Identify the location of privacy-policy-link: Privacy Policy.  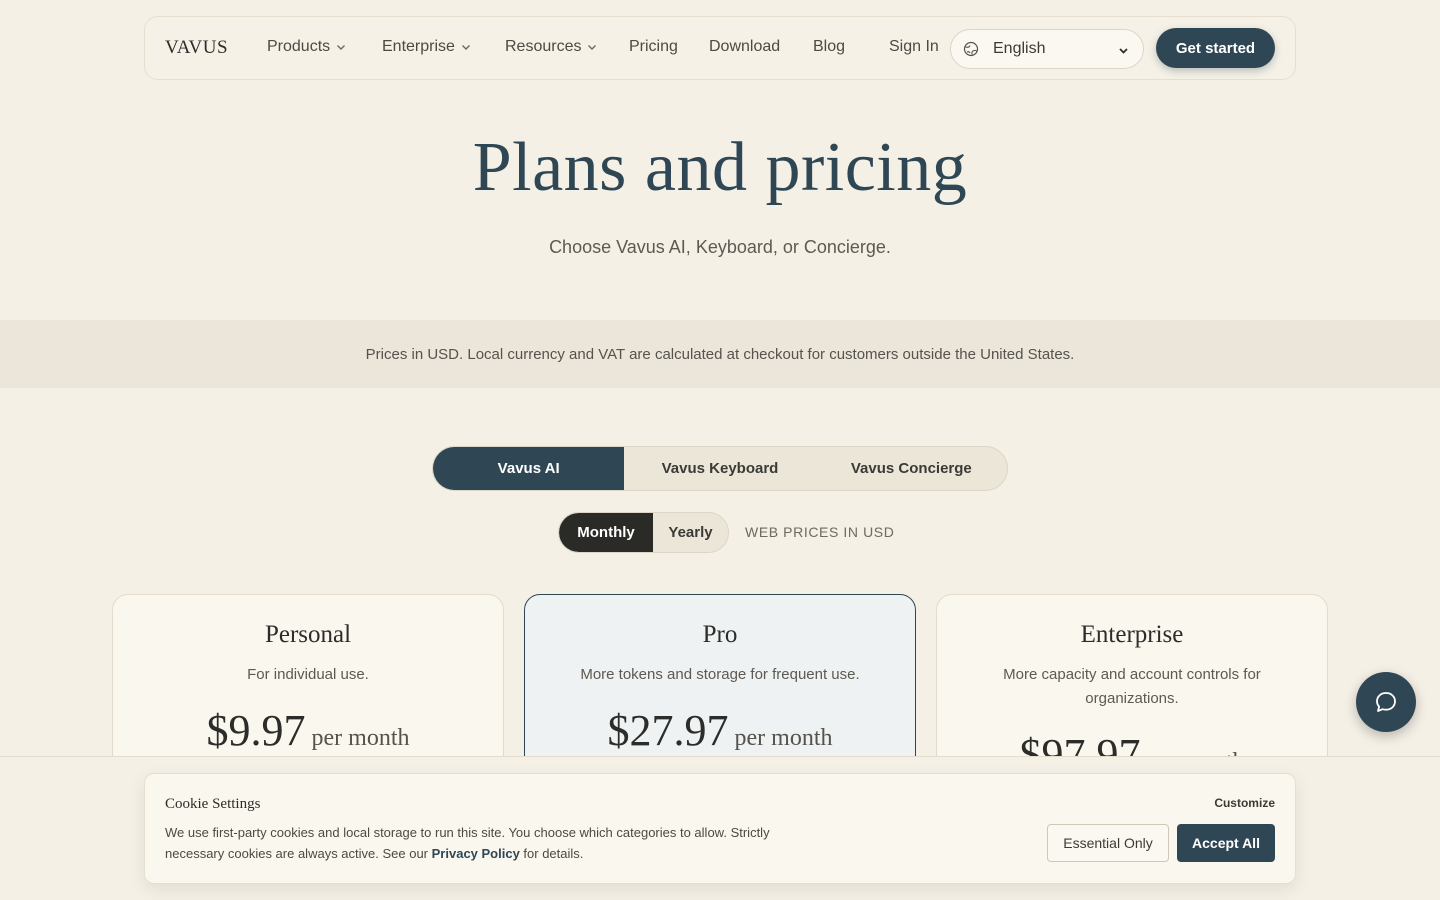
(476, 853).